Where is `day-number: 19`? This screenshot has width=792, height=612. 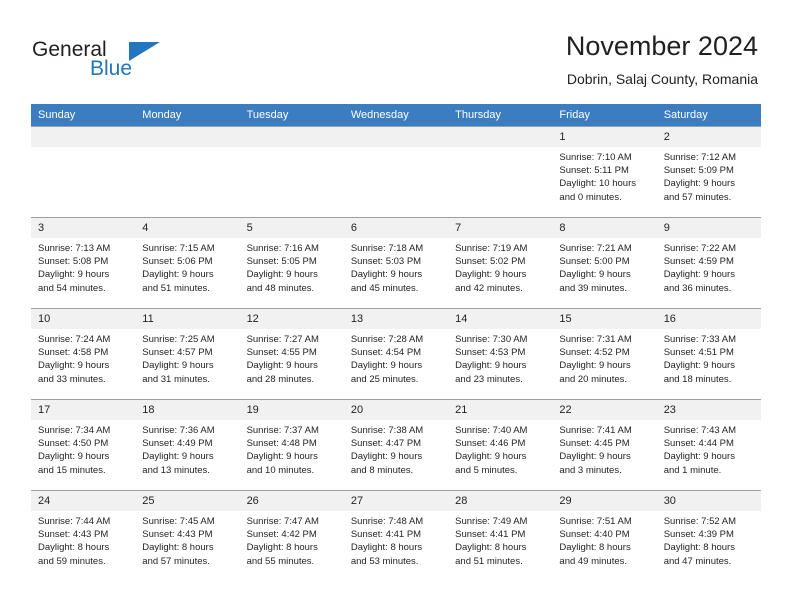 day-number: 19 is located at coordinates (291, 410).